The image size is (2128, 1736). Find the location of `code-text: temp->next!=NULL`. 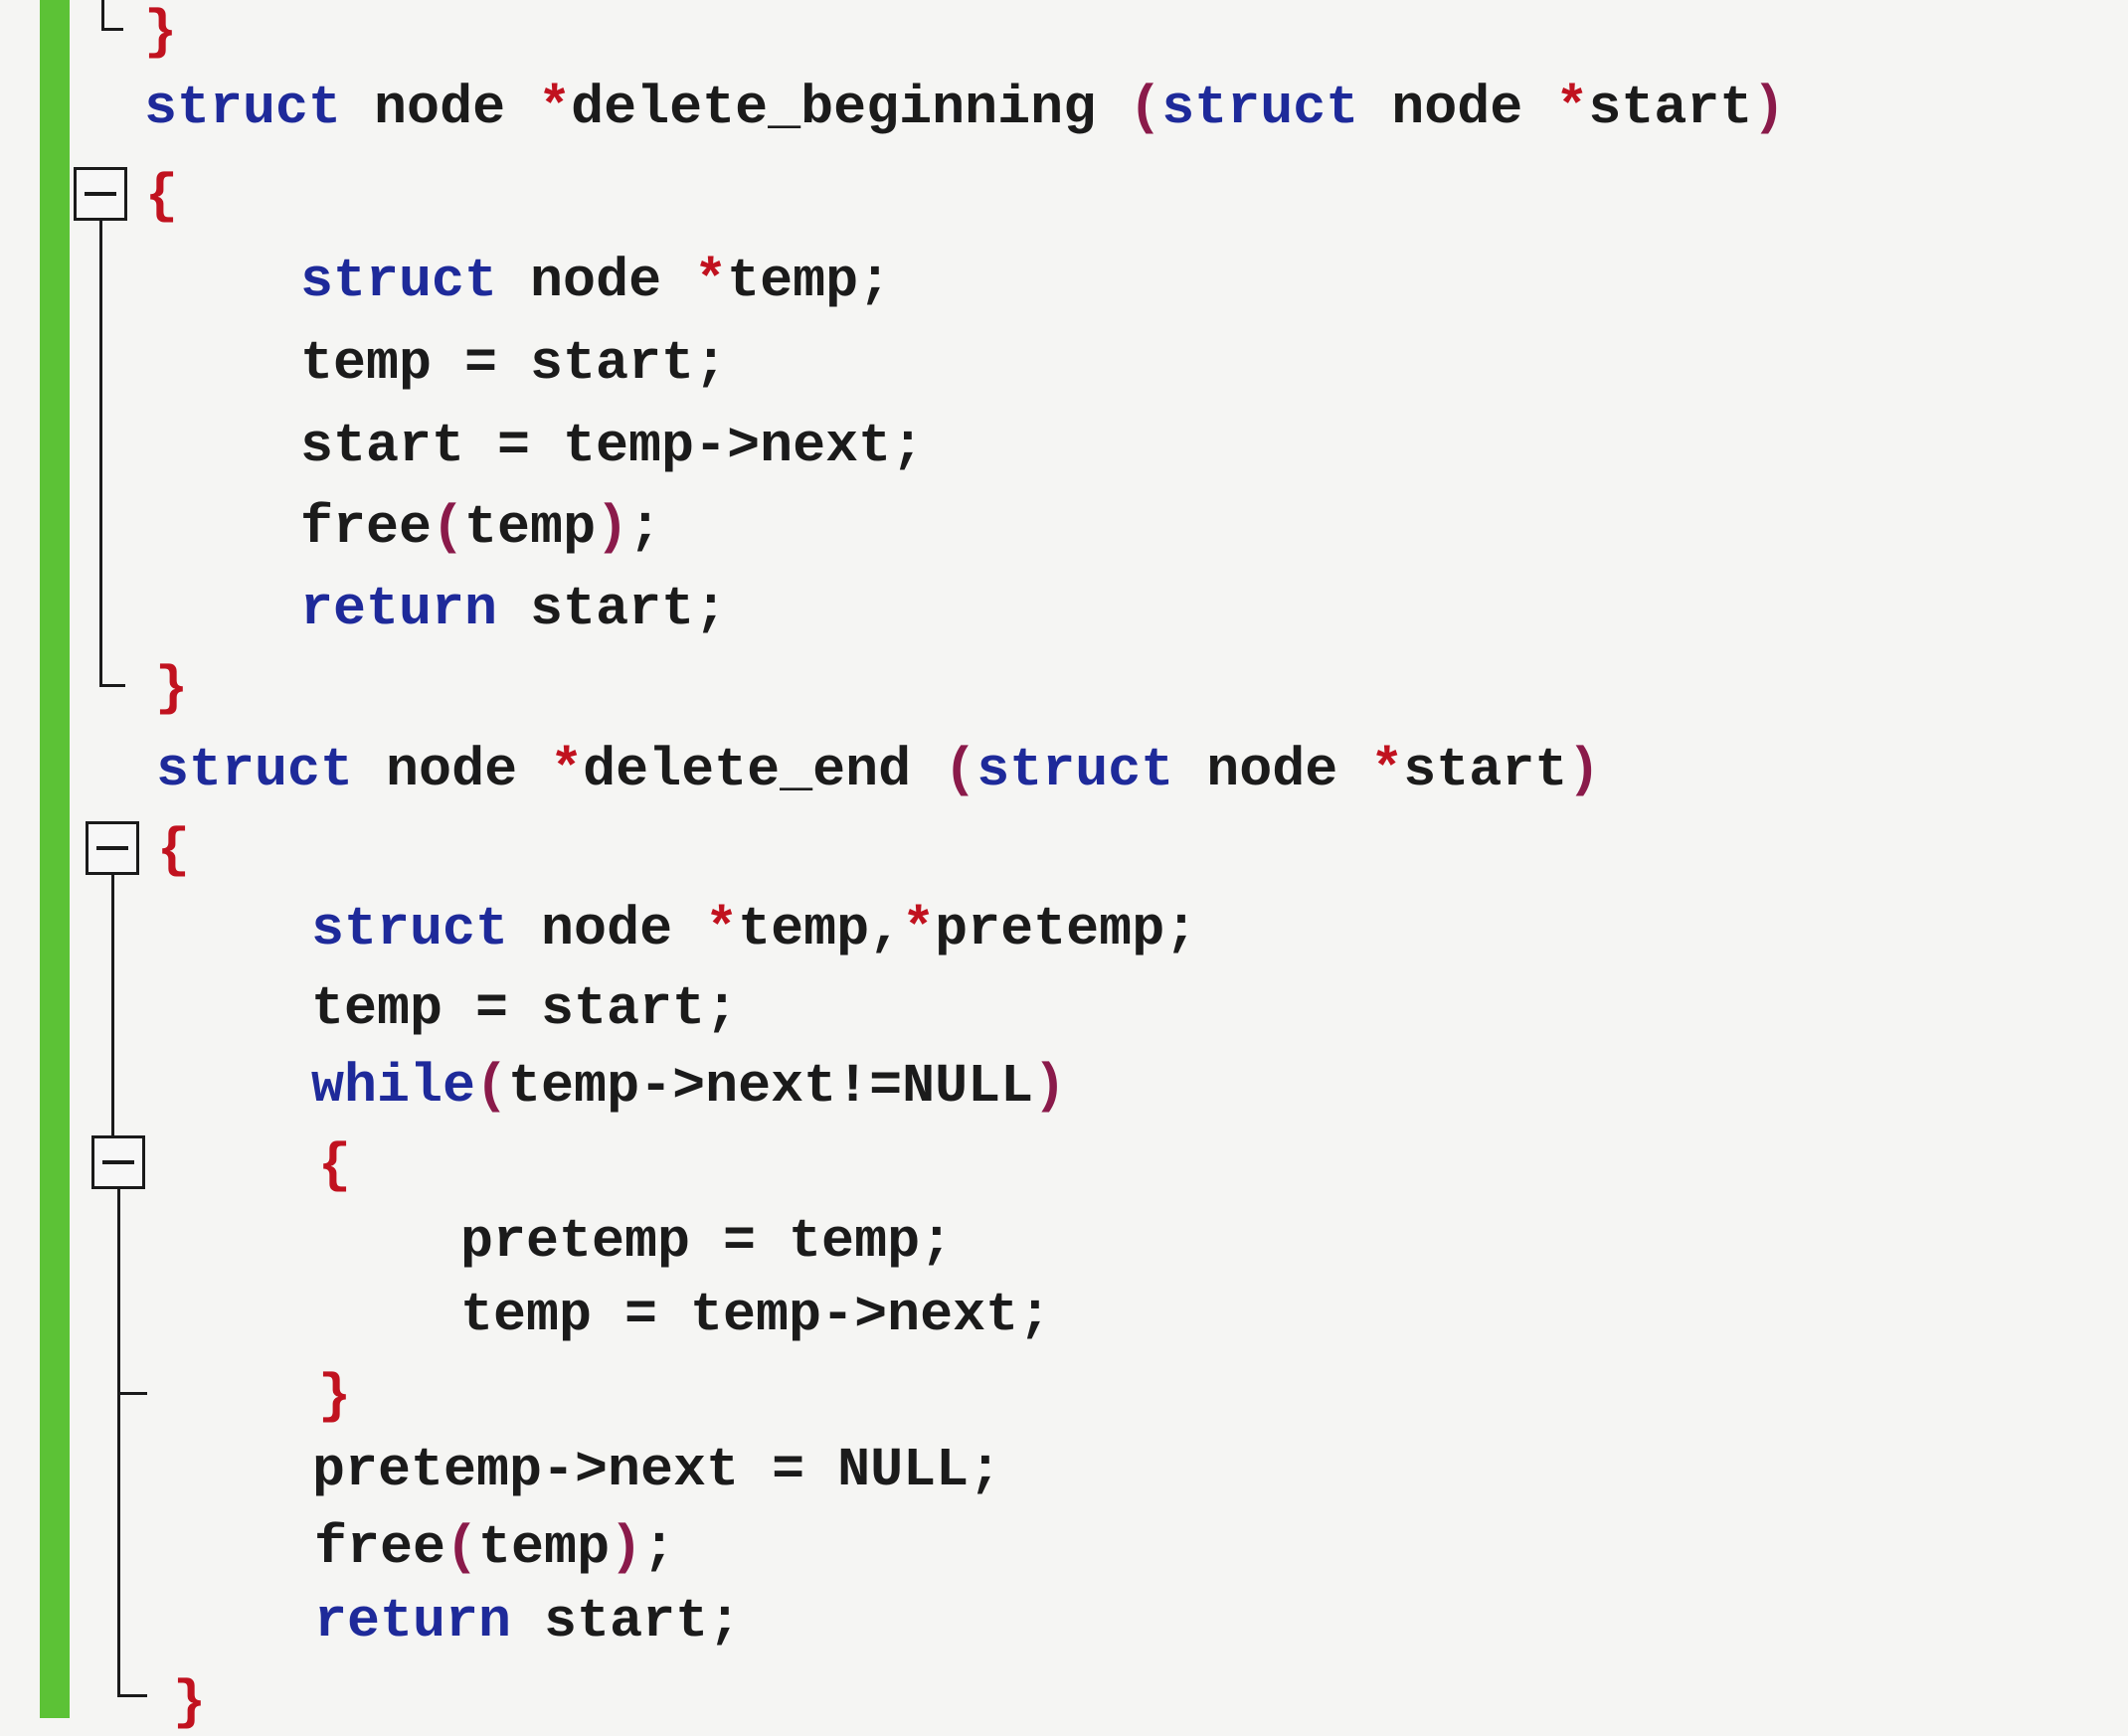

code-text: temp->next!=NULL is located at coordinates (771, 1087).